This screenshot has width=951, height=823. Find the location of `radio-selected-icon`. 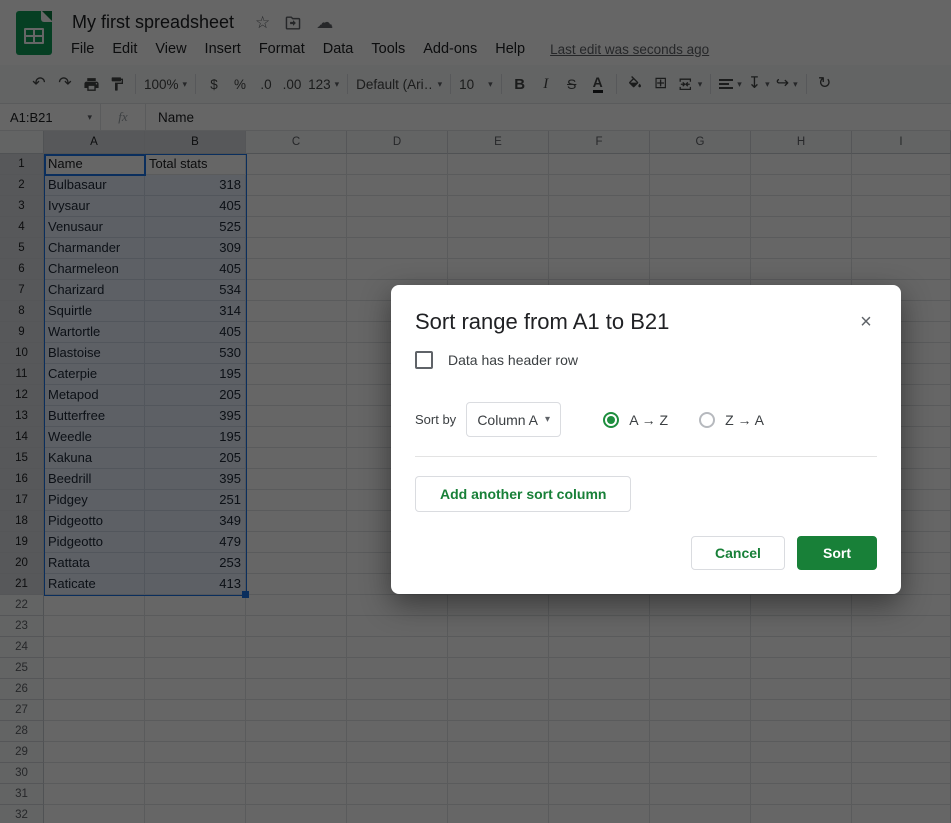

radio-selected-icon is located at coordinates (611, 419).